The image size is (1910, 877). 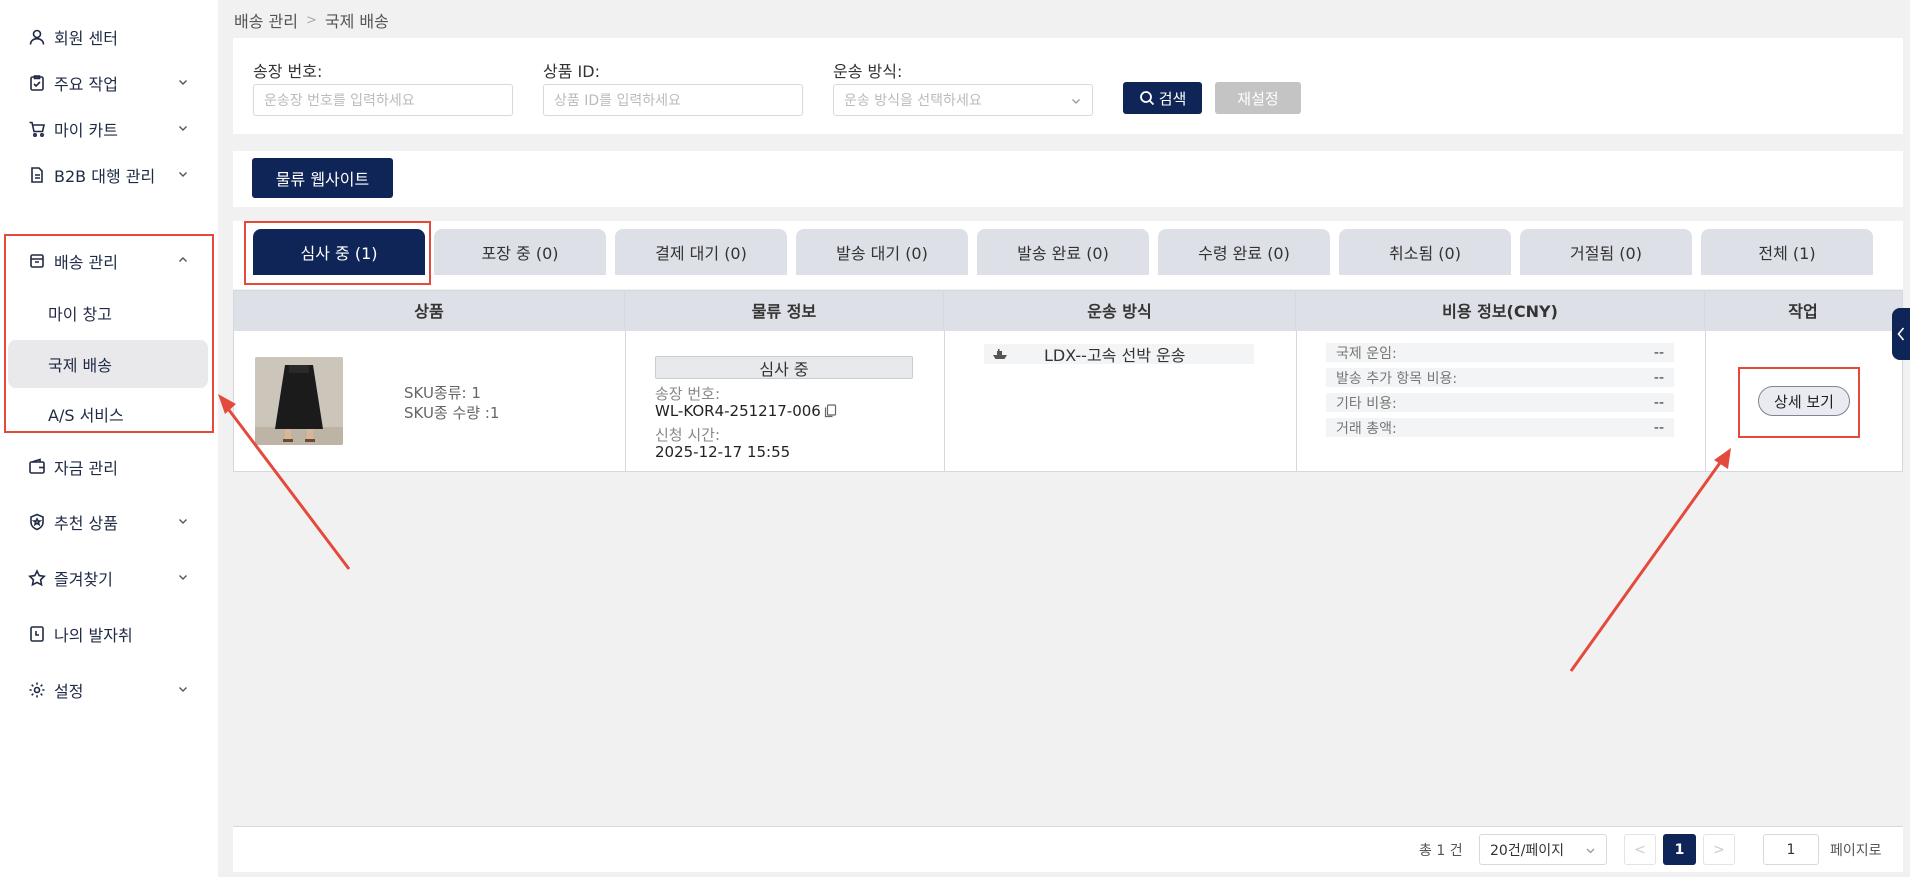 I want to click on next-page-button: >, so click(x=1719, y=849).